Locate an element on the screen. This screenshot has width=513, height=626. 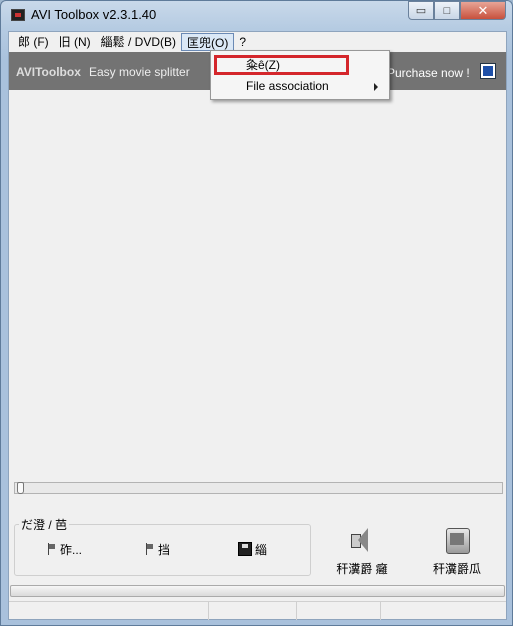
banner-brand: AVIToolbox is located at coordinates (48, 72).